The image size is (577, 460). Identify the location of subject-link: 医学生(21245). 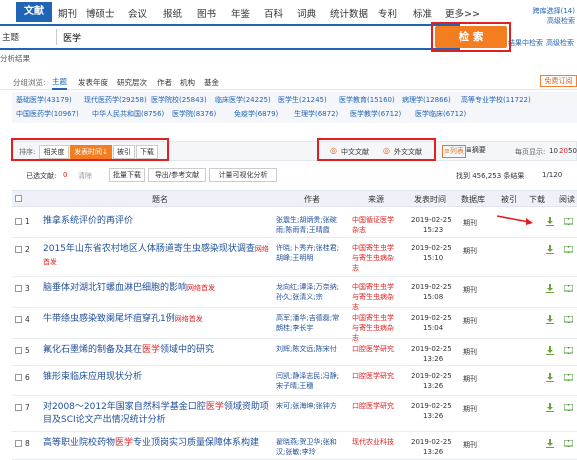
(302, 100).